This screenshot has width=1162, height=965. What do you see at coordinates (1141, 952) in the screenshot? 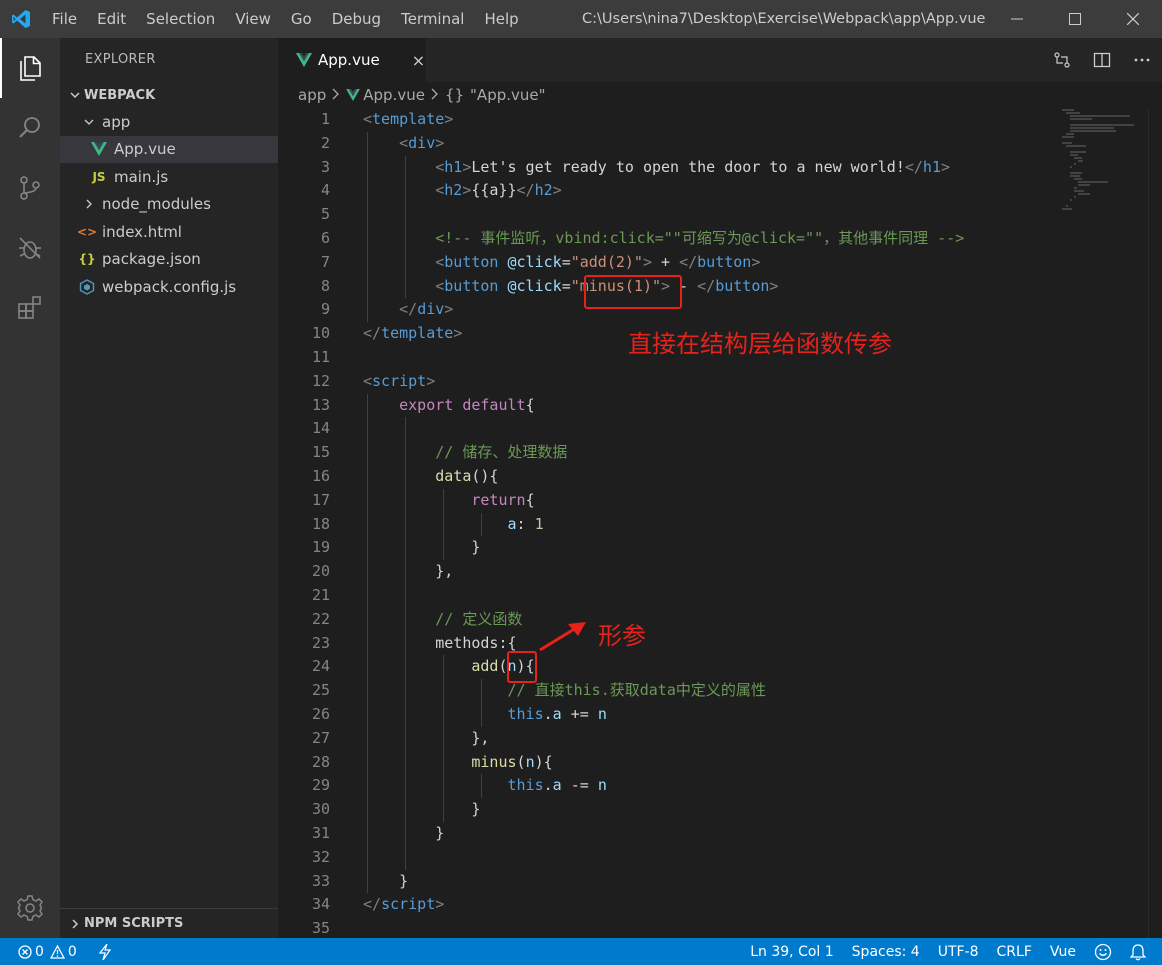
I see `notifications-bell-icon` at bounding box center [1141, 952].